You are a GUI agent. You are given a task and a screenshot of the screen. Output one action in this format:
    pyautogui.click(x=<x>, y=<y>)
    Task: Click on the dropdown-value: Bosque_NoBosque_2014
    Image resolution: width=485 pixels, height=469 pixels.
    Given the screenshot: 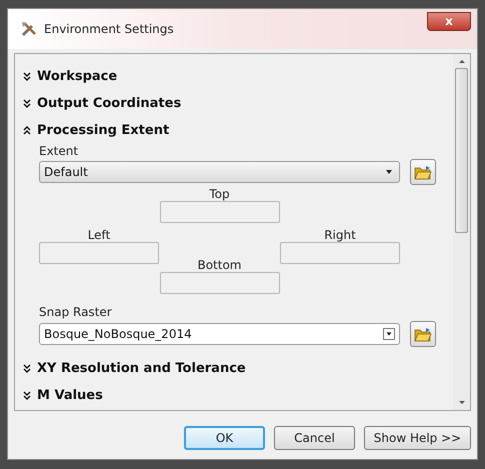 What is the action you would take?
    pyautogui.click(x=118, y=334)
    